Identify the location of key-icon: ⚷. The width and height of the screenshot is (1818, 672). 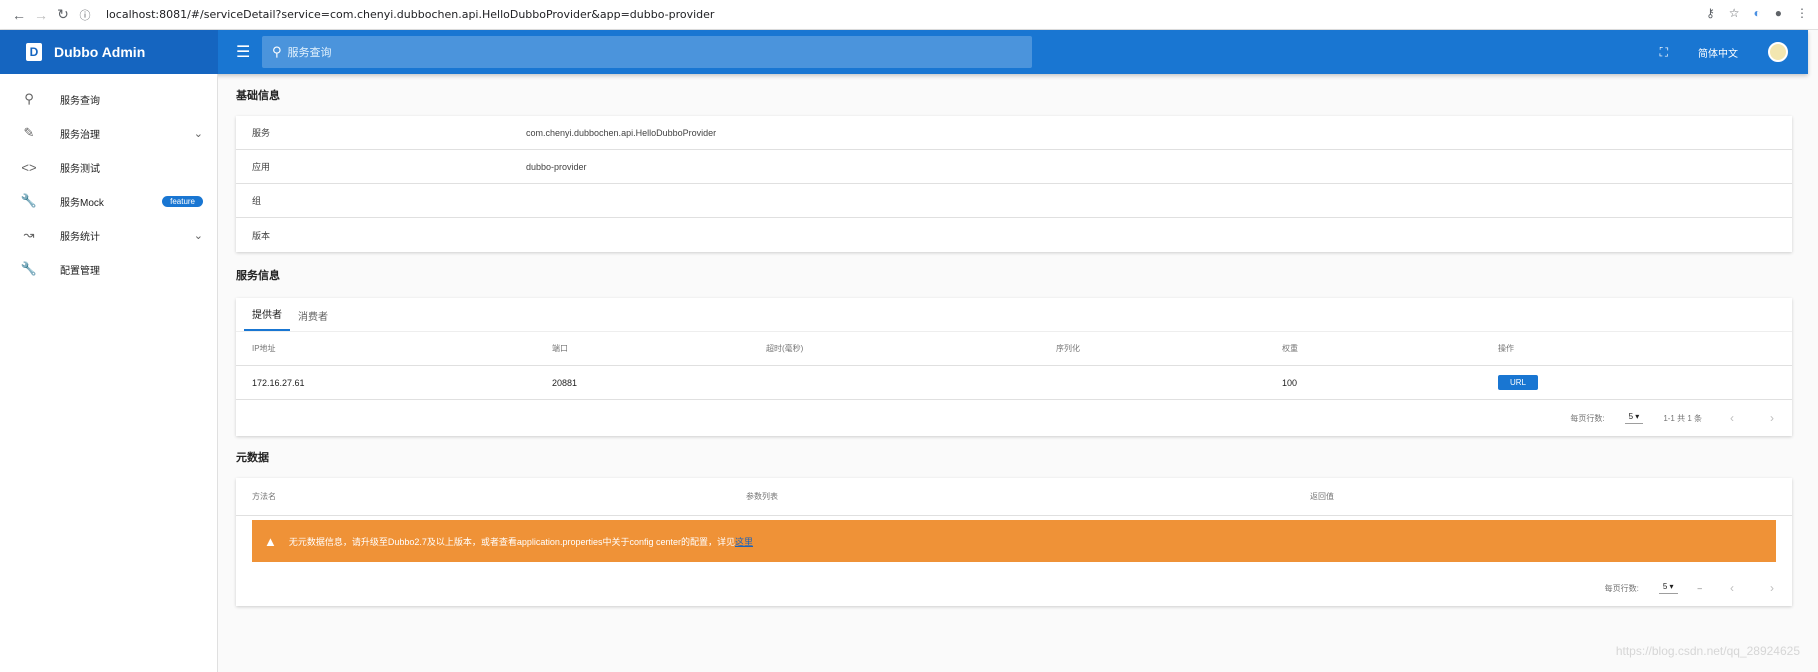
(1710, 13).